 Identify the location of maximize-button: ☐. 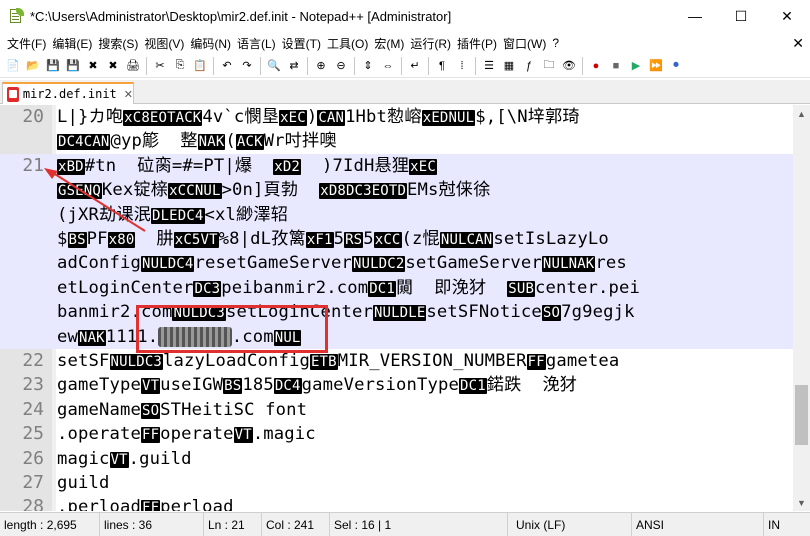
(741, 16).